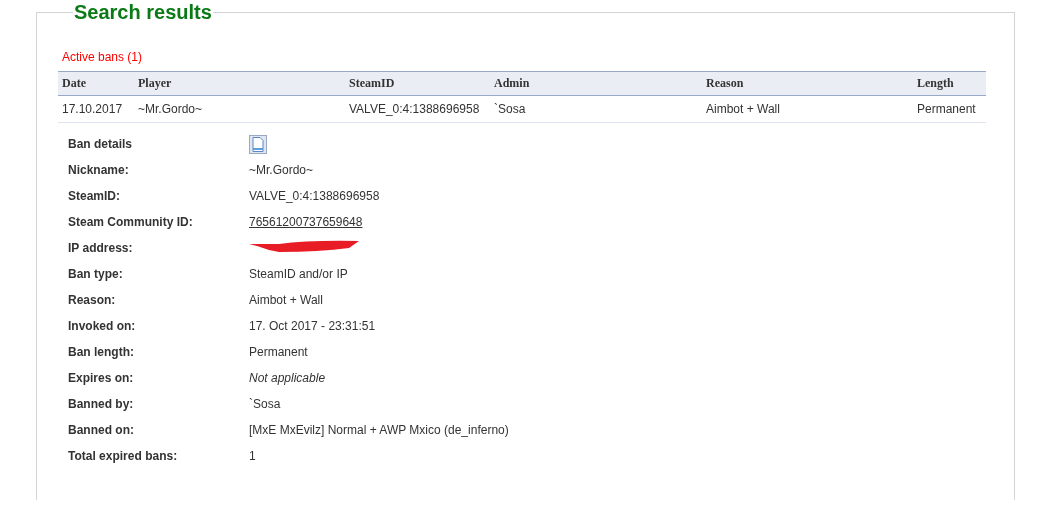  Describe the element at coordinates (239, 109) in the screenshot. I see `table-cell: ~Mr.Gordo~` at that location.